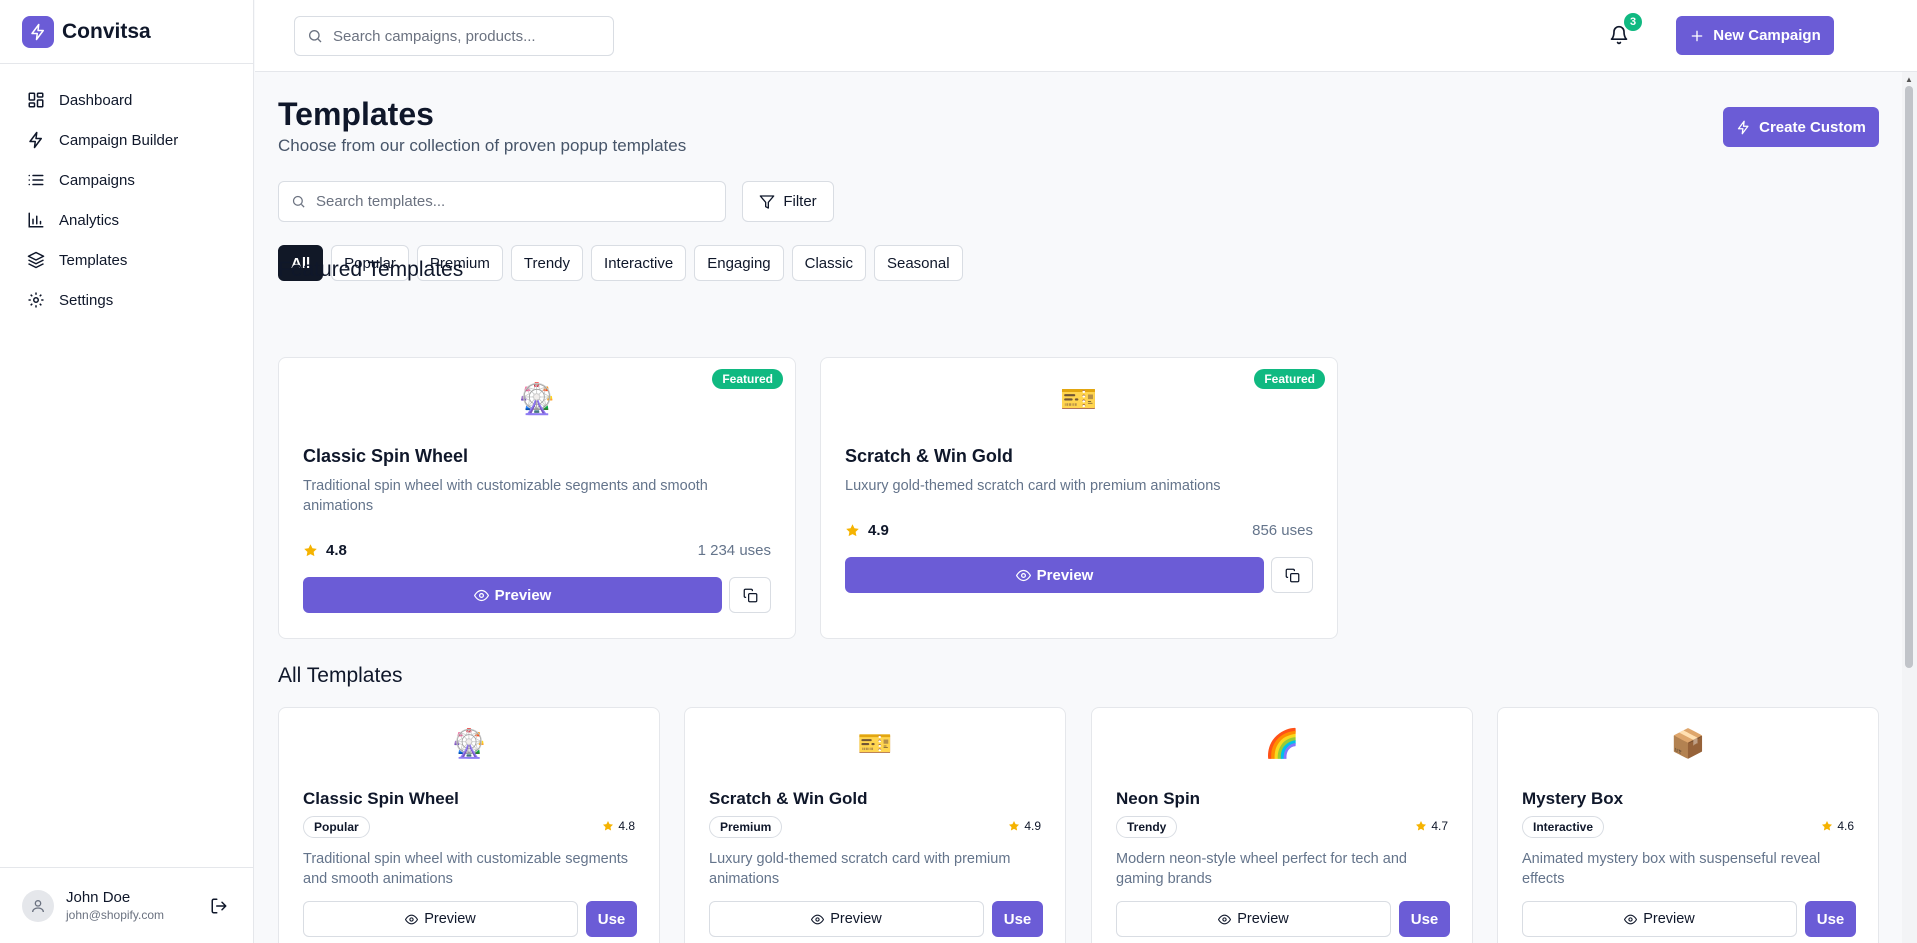  I want to click on create-custom-button: Create Custom, so click(1801, 127).